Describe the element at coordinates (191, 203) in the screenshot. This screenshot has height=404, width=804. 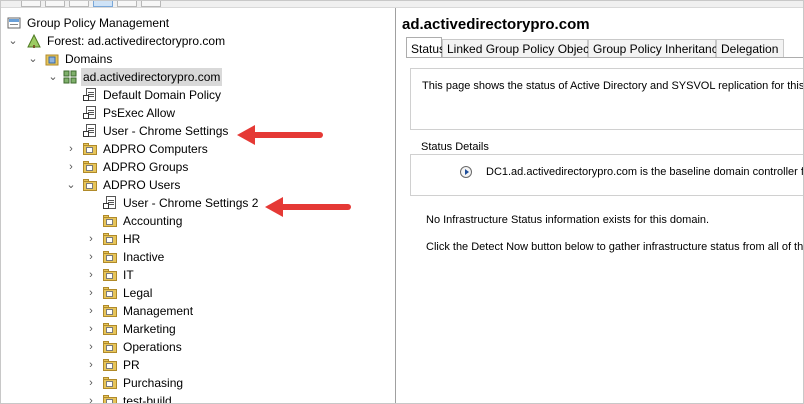
I see `tree-node-label: User - Chrome Settings 2` at that location.